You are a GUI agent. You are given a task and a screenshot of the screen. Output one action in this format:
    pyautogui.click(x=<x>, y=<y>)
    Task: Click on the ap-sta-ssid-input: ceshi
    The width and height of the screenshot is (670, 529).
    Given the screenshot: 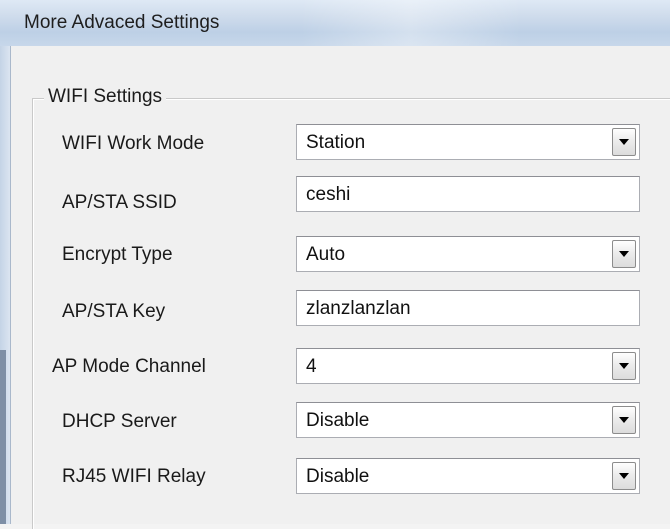 What is the action you would take?
    pyautogui.click(x=468, y=194)
    